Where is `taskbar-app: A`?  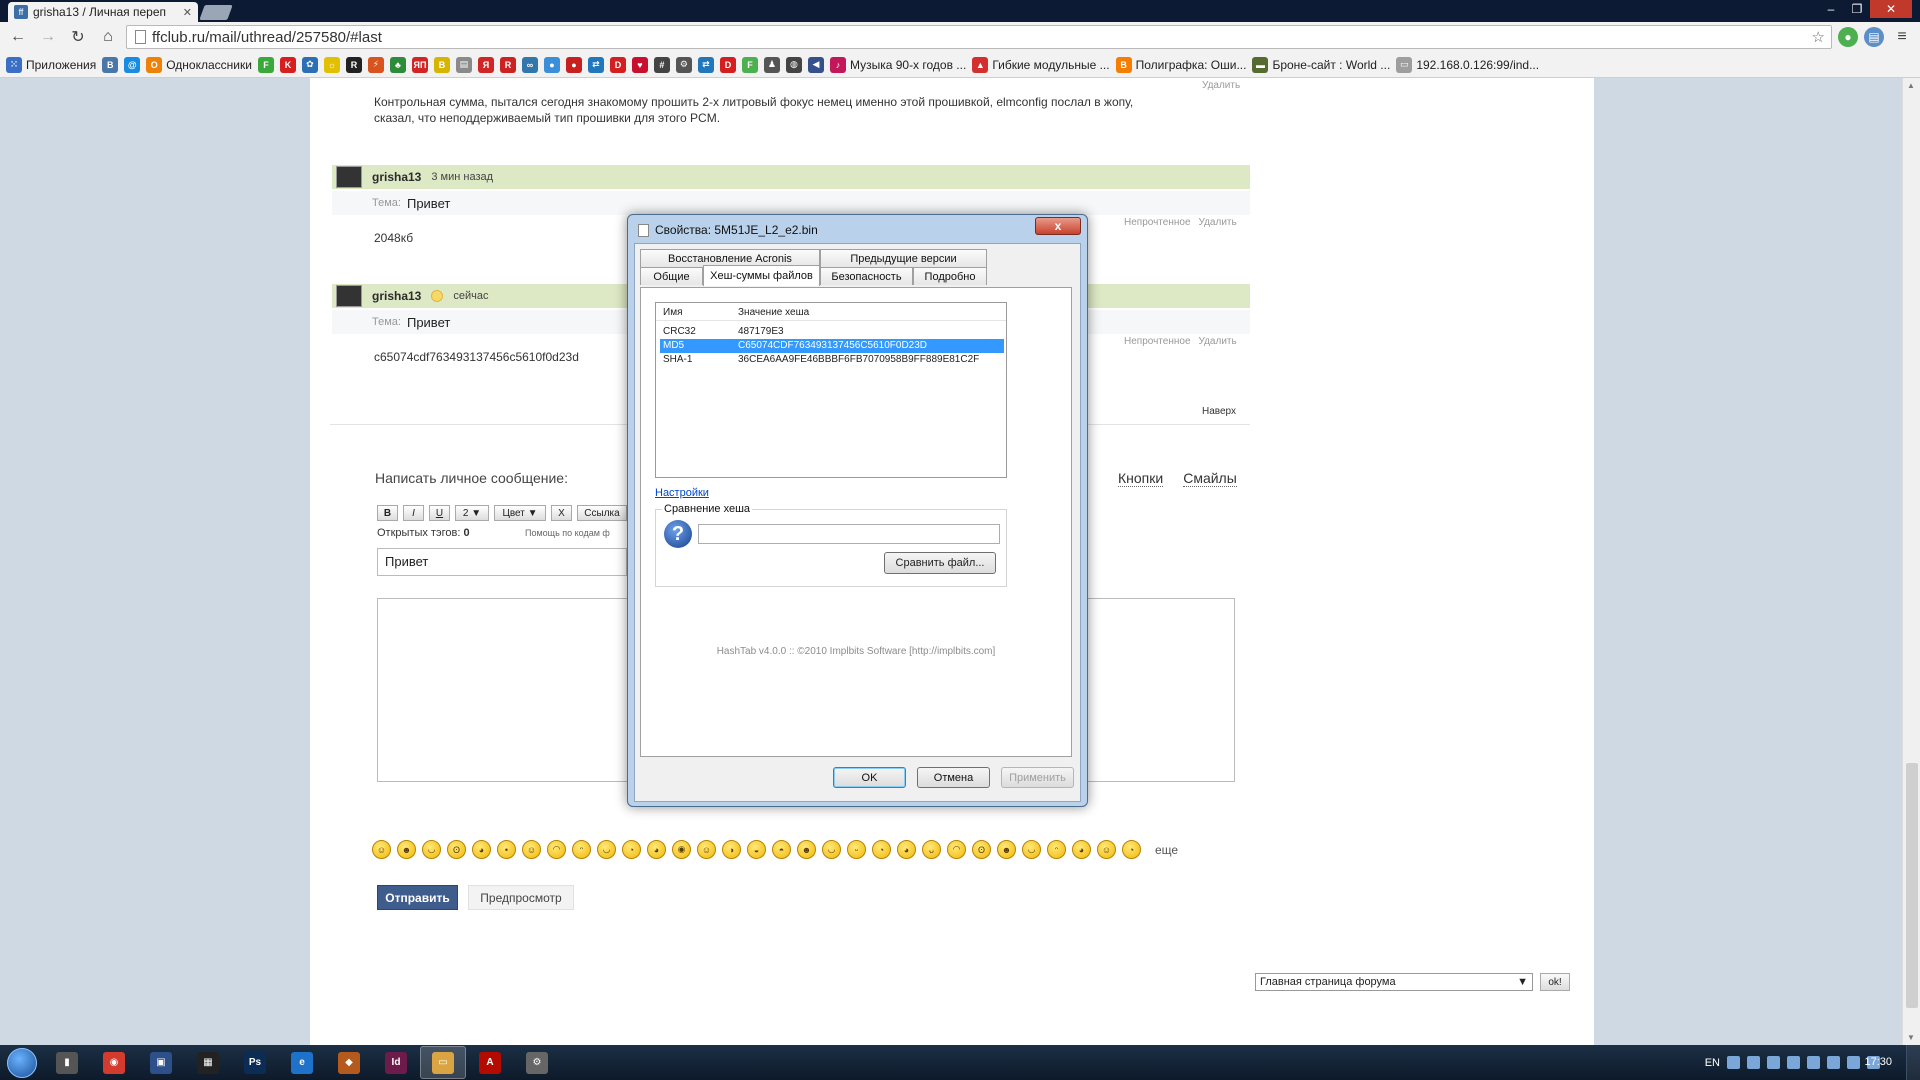
taskbar-app: A is located at coordinates (490, 1062).